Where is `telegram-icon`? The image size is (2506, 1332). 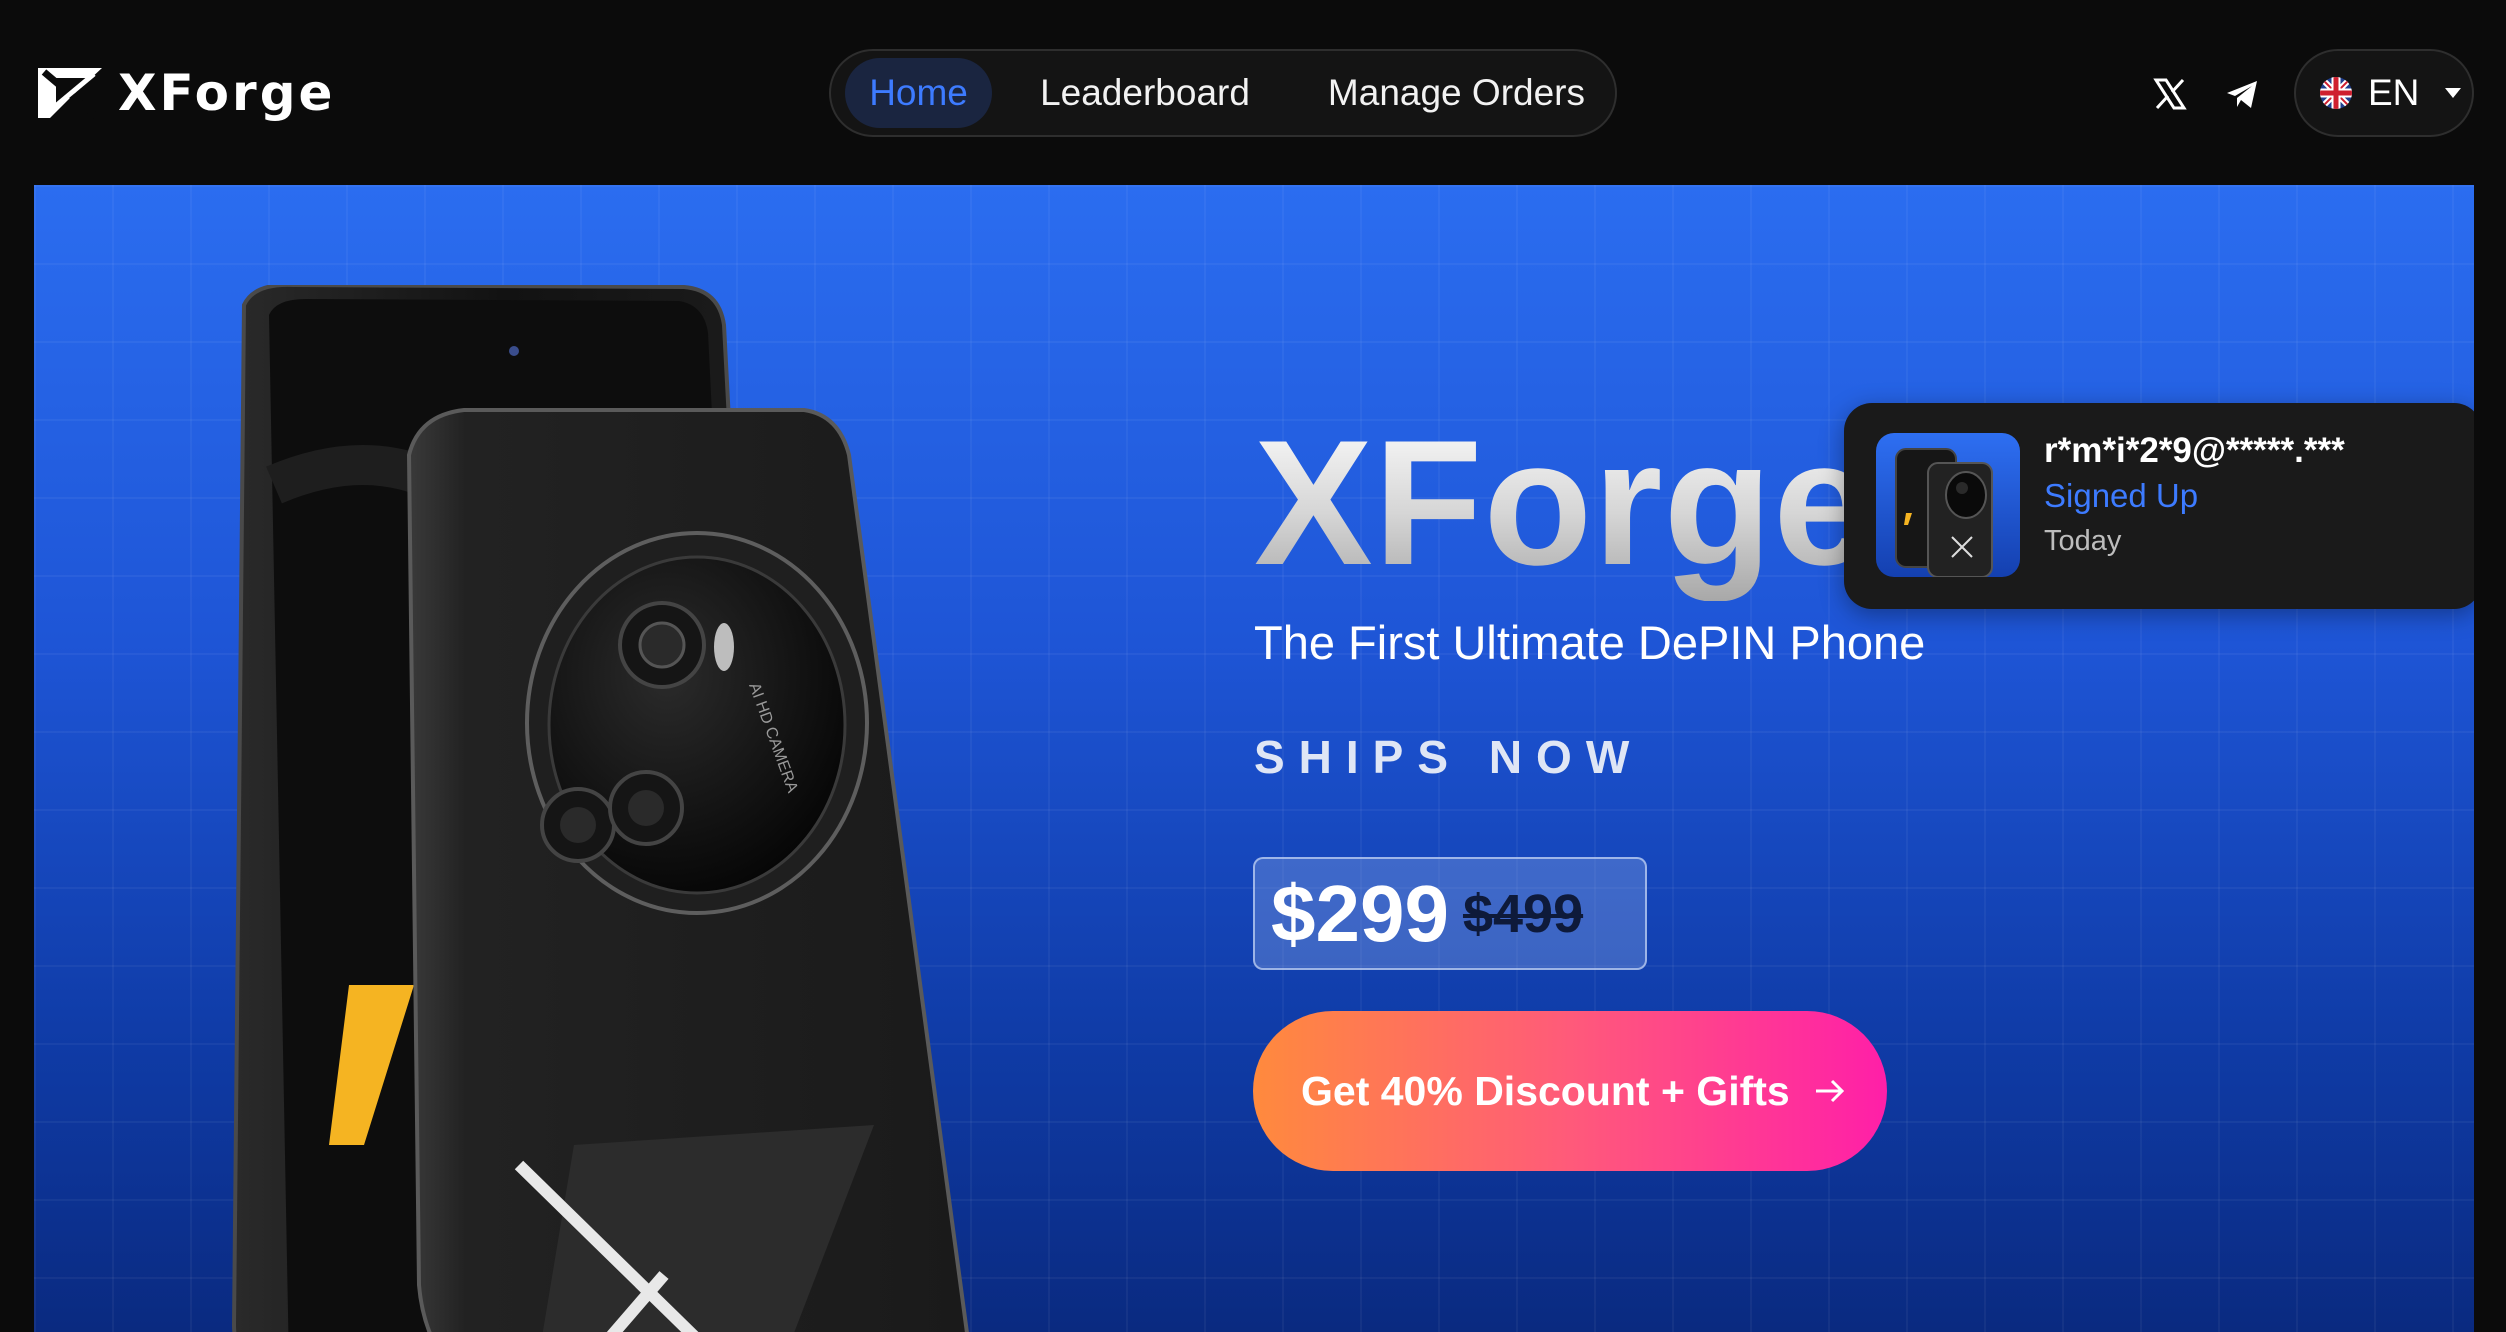
telegram-icon is located at coordinates (2242, 94).